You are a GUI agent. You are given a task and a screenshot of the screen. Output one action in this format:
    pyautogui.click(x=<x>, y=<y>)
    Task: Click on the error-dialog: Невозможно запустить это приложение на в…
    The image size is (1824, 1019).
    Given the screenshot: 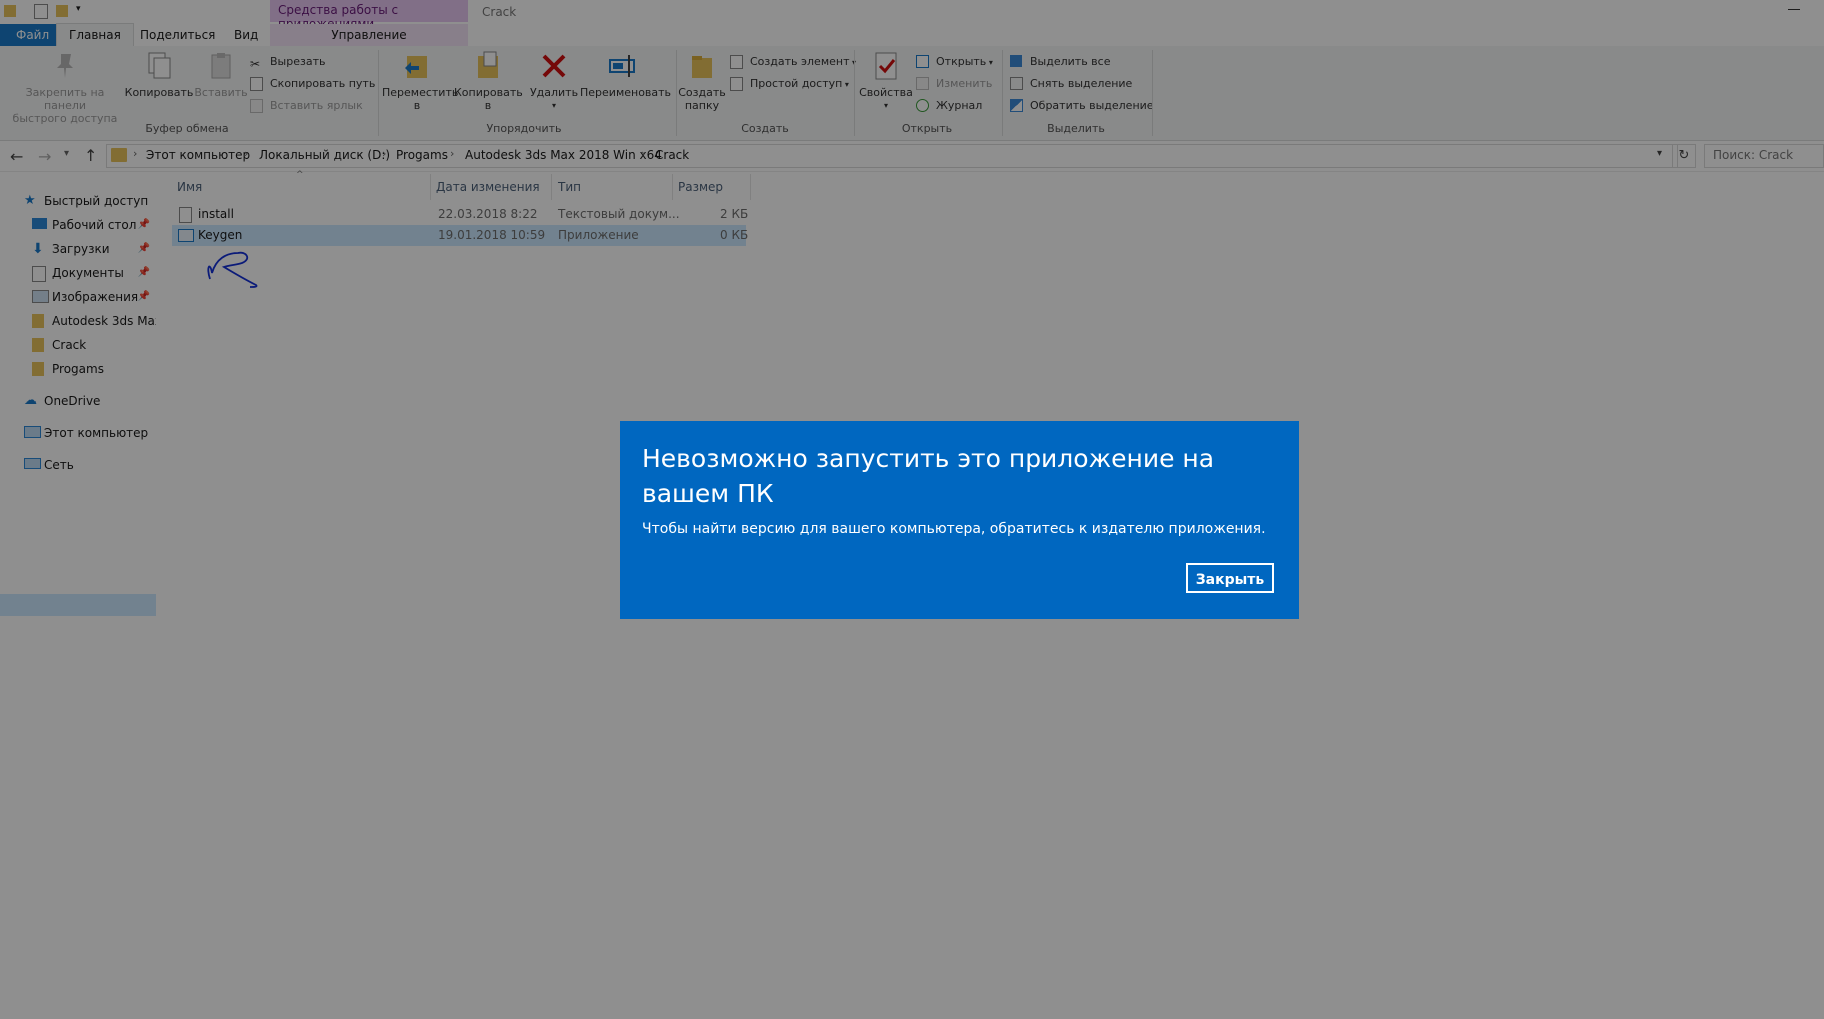 What is the action you would take?
    pyautogui.click(x=959, y=520)
    